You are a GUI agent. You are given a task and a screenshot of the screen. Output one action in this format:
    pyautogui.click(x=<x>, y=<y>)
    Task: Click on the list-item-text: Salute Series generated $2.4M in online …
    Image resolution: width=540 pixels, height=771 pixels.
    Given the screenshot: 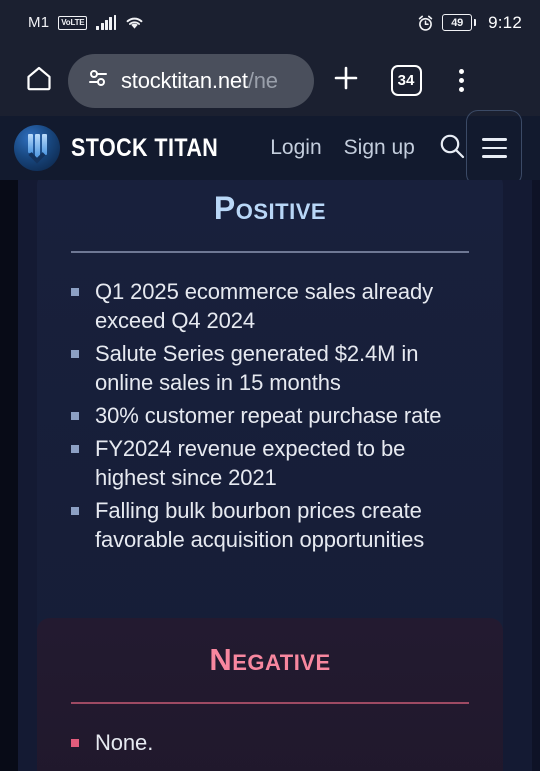 What is the action you would take?
    pyautogui.click(x=257, y=368)
    